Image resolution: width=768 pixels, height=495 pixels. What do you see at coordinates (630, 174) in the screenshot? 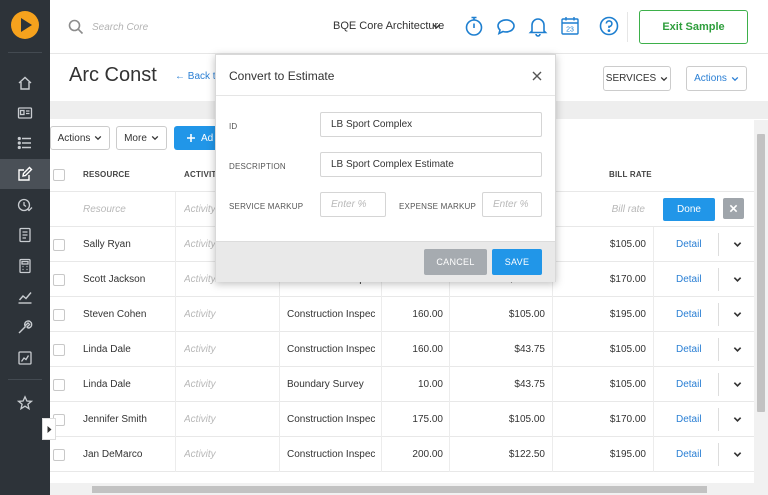
I see `col-header-bill-rate: BILL RATE` at bounding box center [630, 174].